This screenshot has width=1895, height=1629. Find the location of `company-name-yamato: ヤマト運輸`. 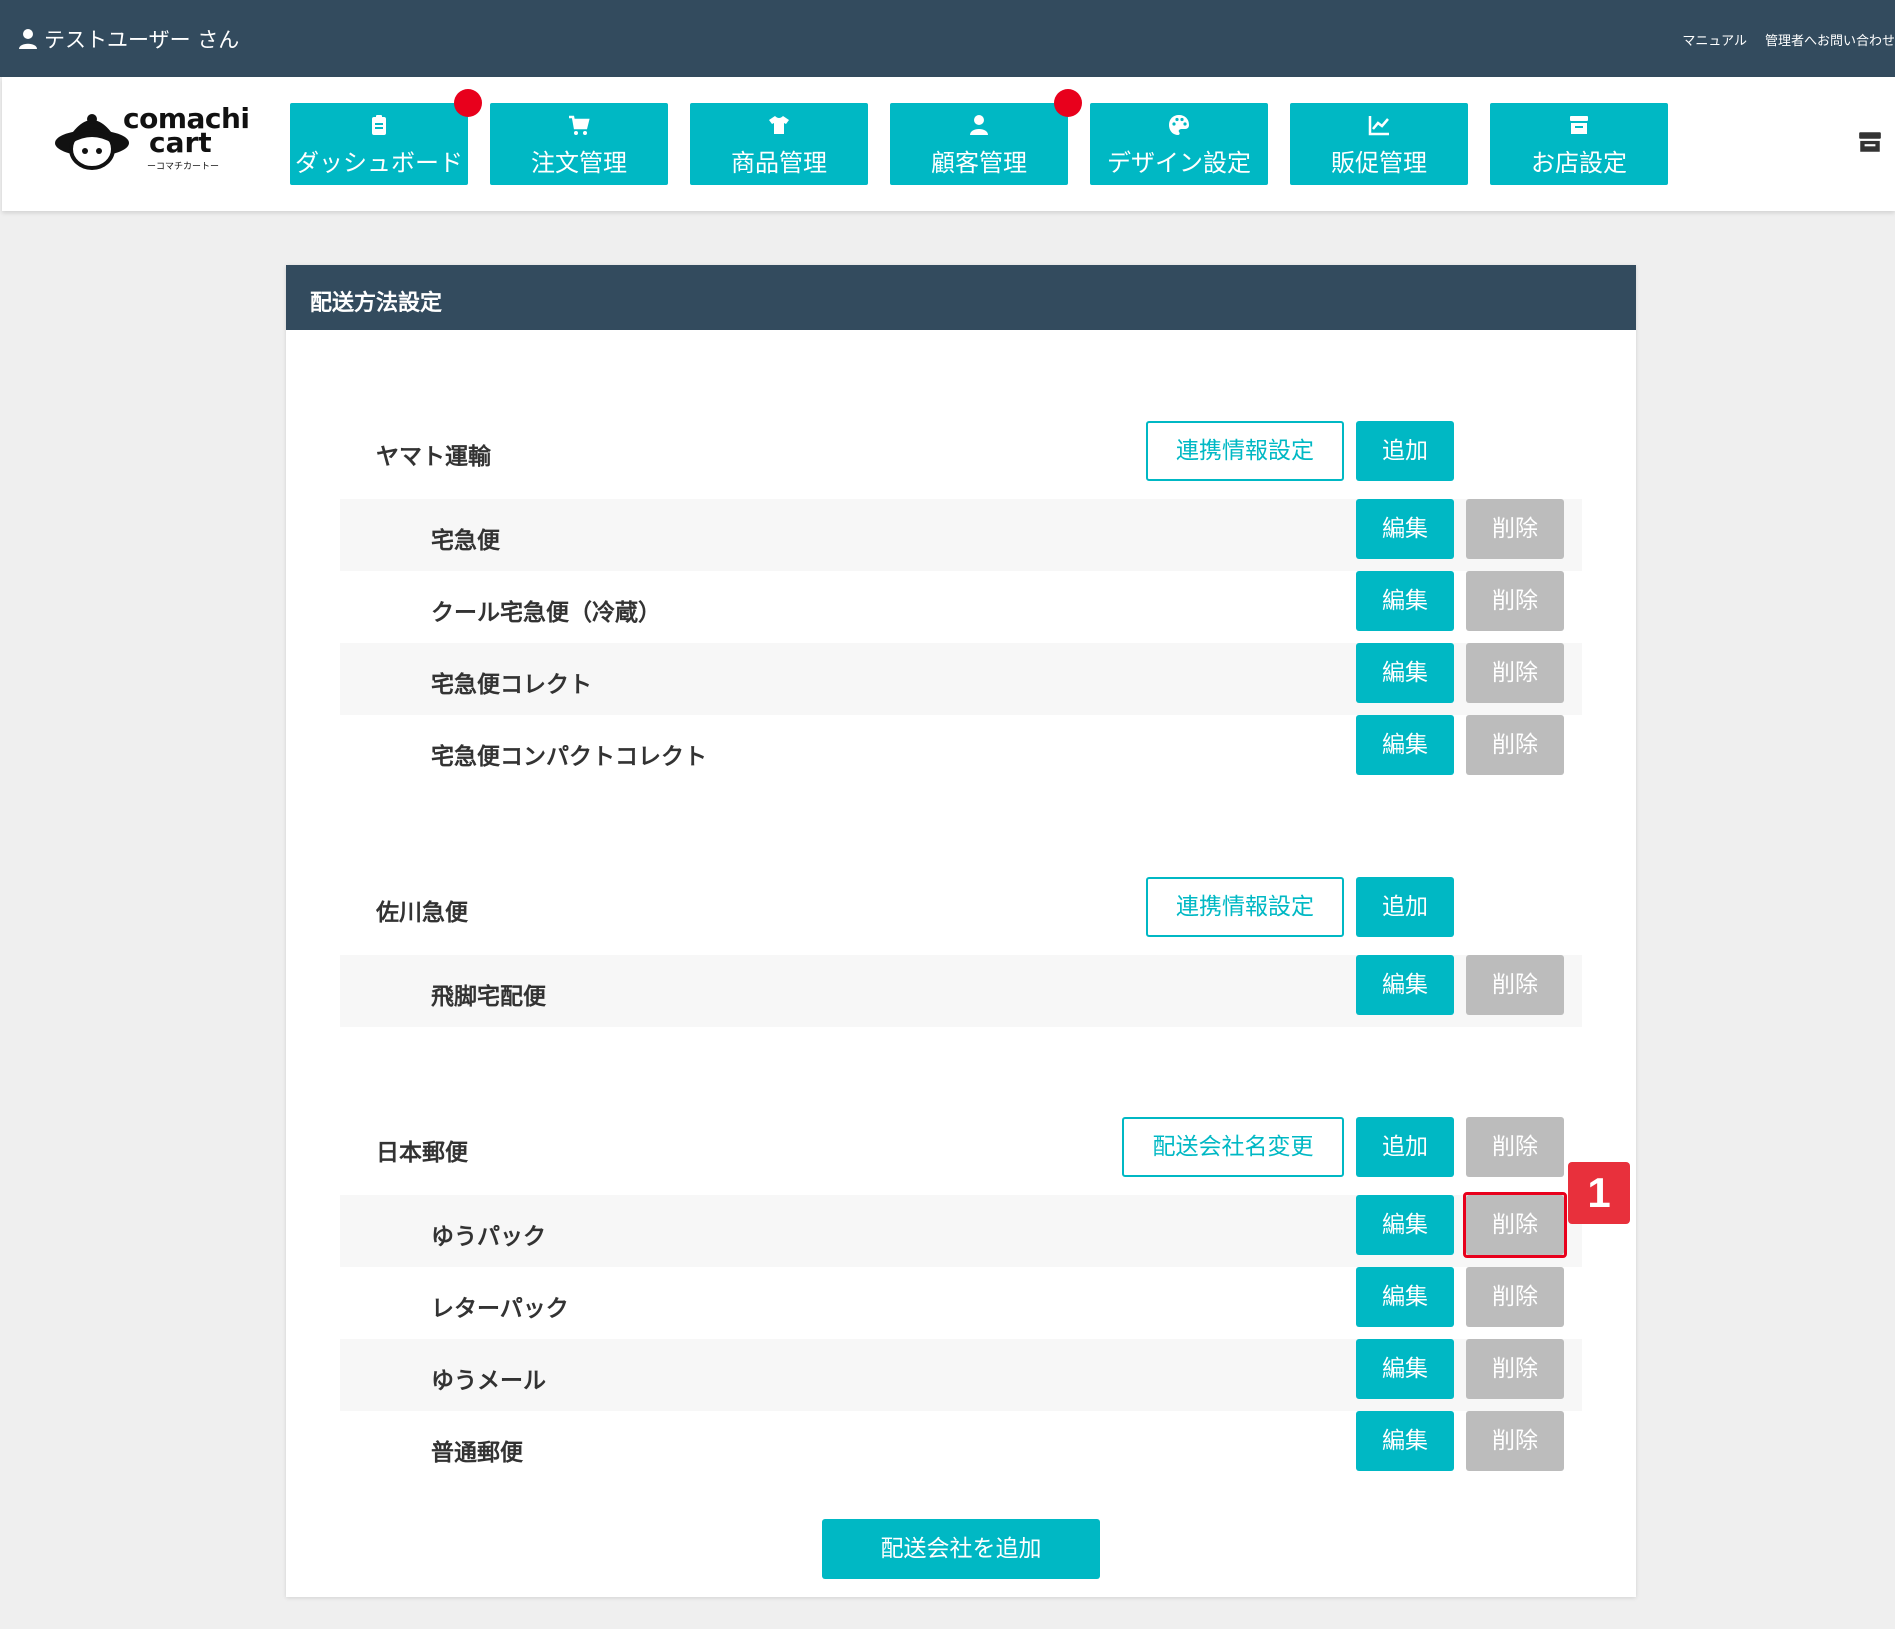

company-name-yamato: ヤマト運輸 is located at coordinates (433, 457).